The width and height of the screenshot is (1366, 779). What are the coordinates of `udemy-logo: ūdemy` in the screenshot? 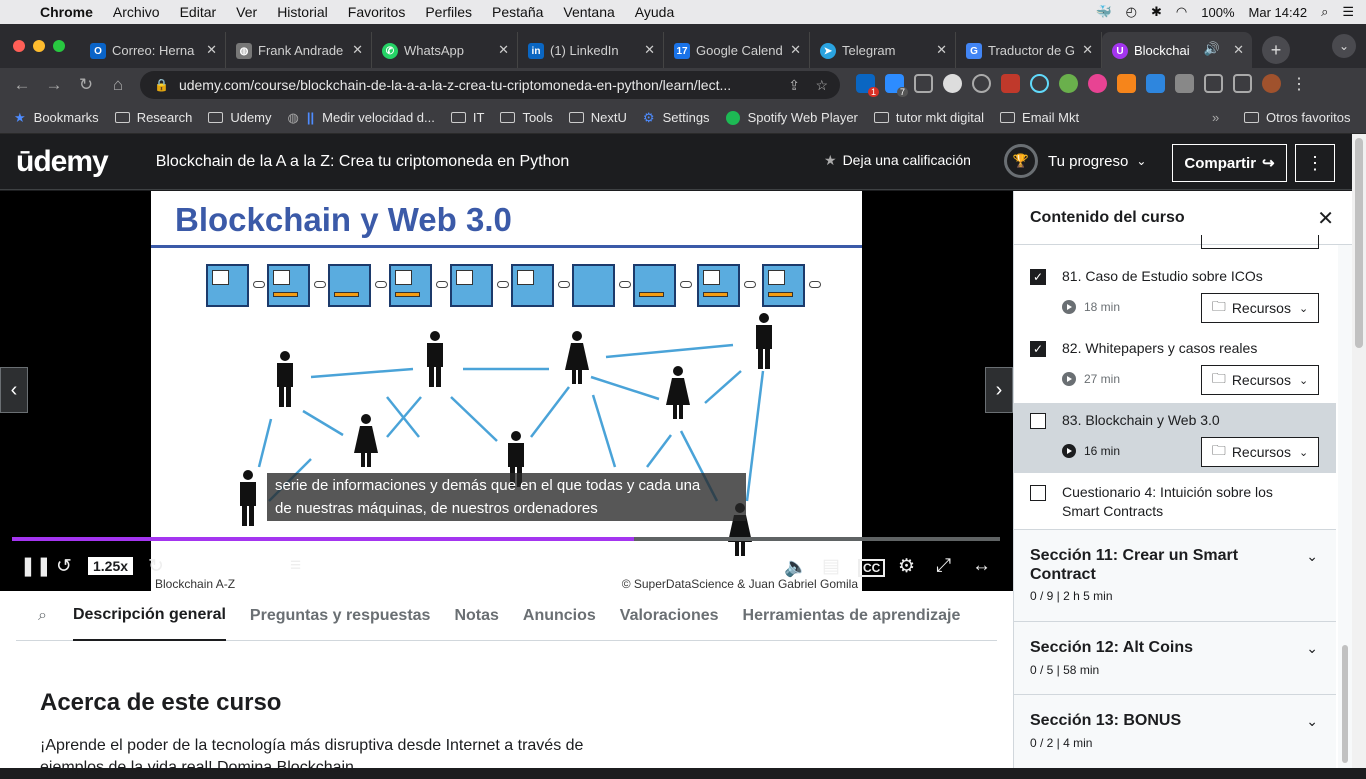 It's located at (62, 162).